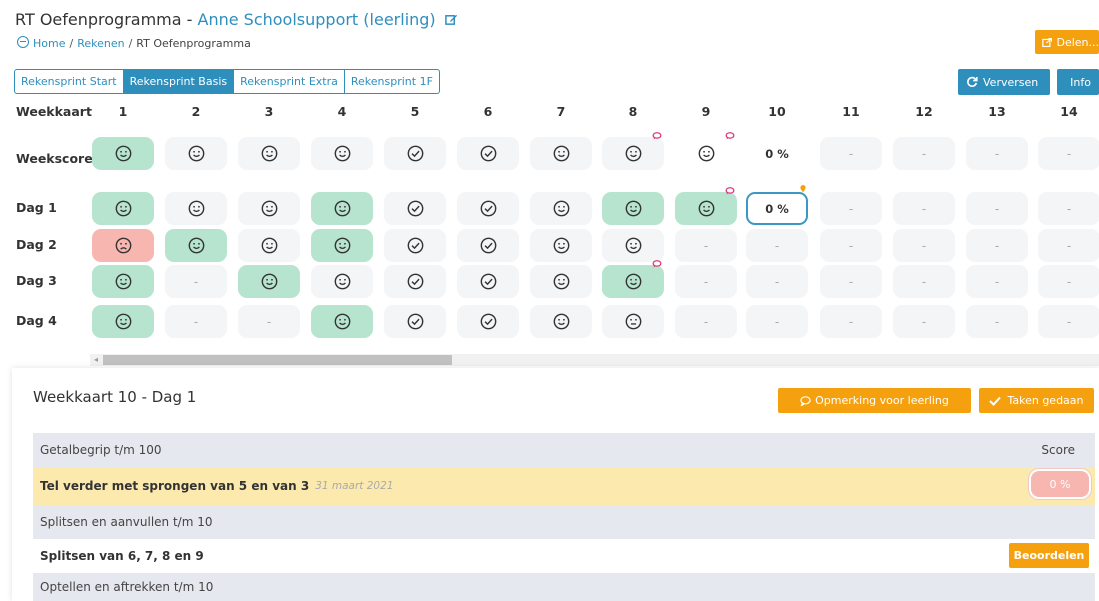 The width and height of the screenshot is (1099, 601). Describe the element at coordinates (874, 400) in the screenshot. I see `comment-for-student-button: Opmerking voor leerling` at that location.